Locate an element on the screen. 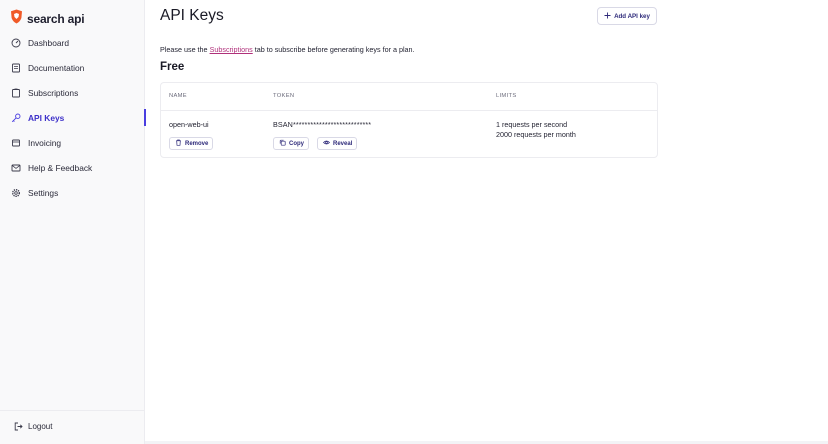 This screenshot has width=828, height=444. sidebar-item-subscriptions: Subscriptions is located at coordinates (72, 92).